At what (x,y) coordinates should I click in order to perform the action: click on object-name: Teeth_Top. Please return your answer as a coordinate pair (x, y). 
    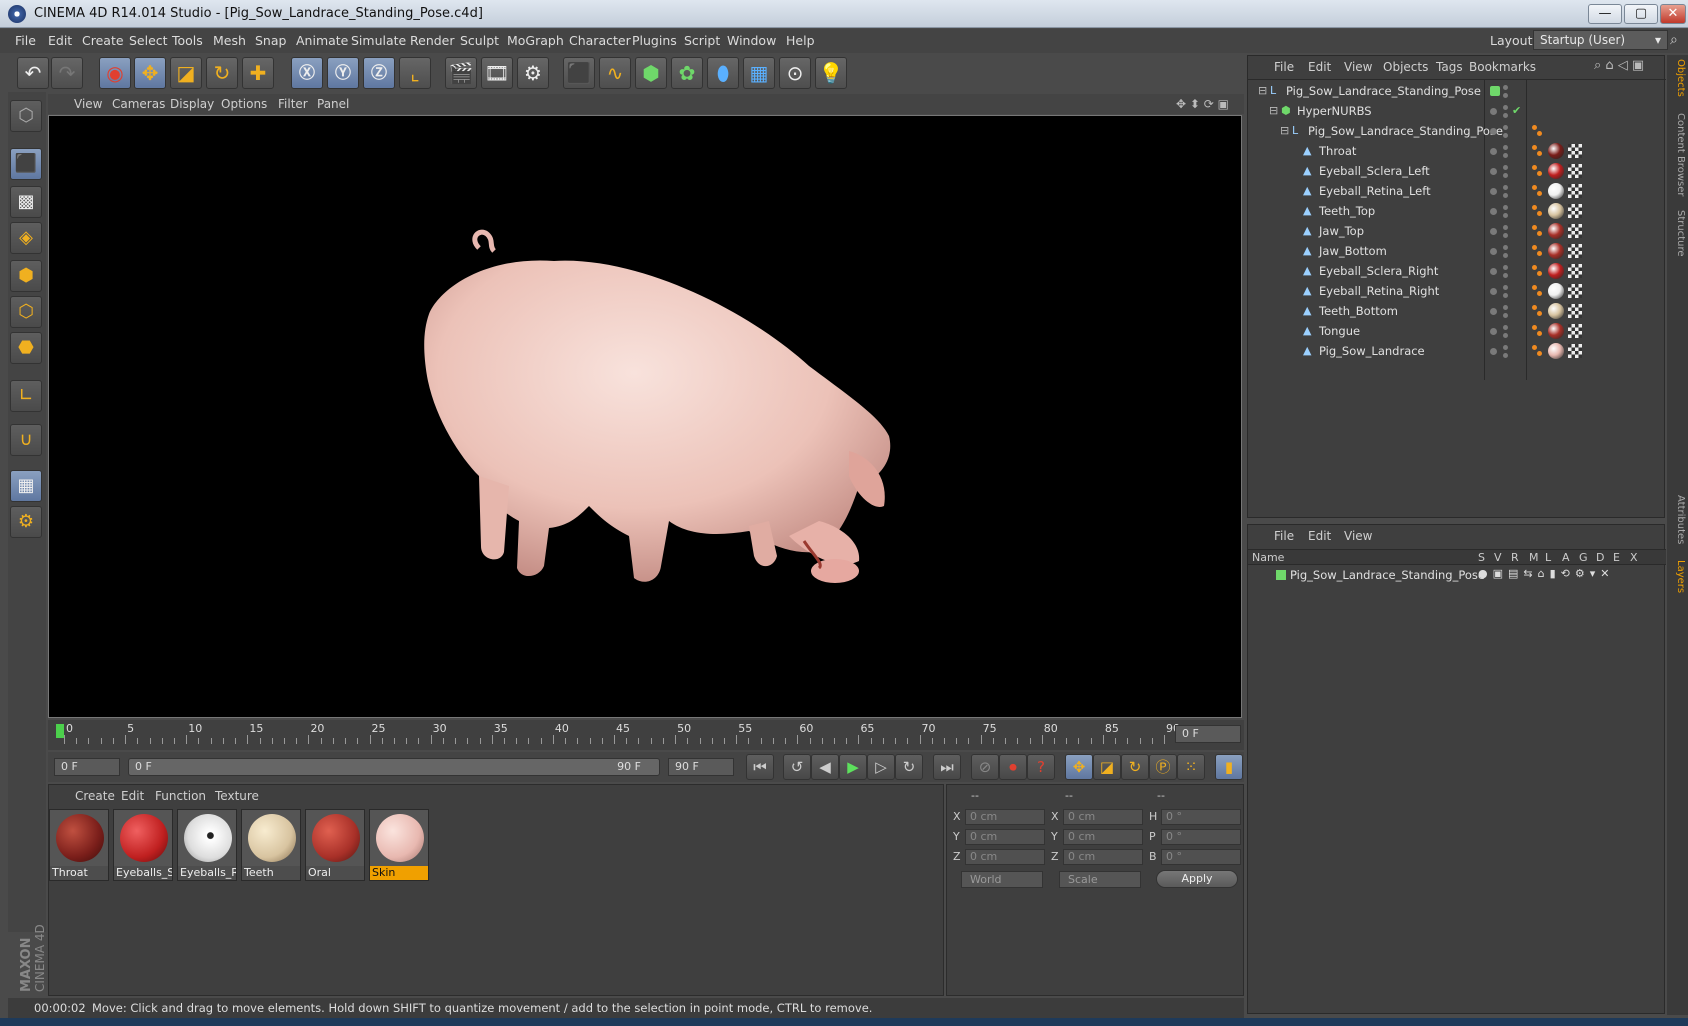
    Looking at the image, I should click on (1347, 211).